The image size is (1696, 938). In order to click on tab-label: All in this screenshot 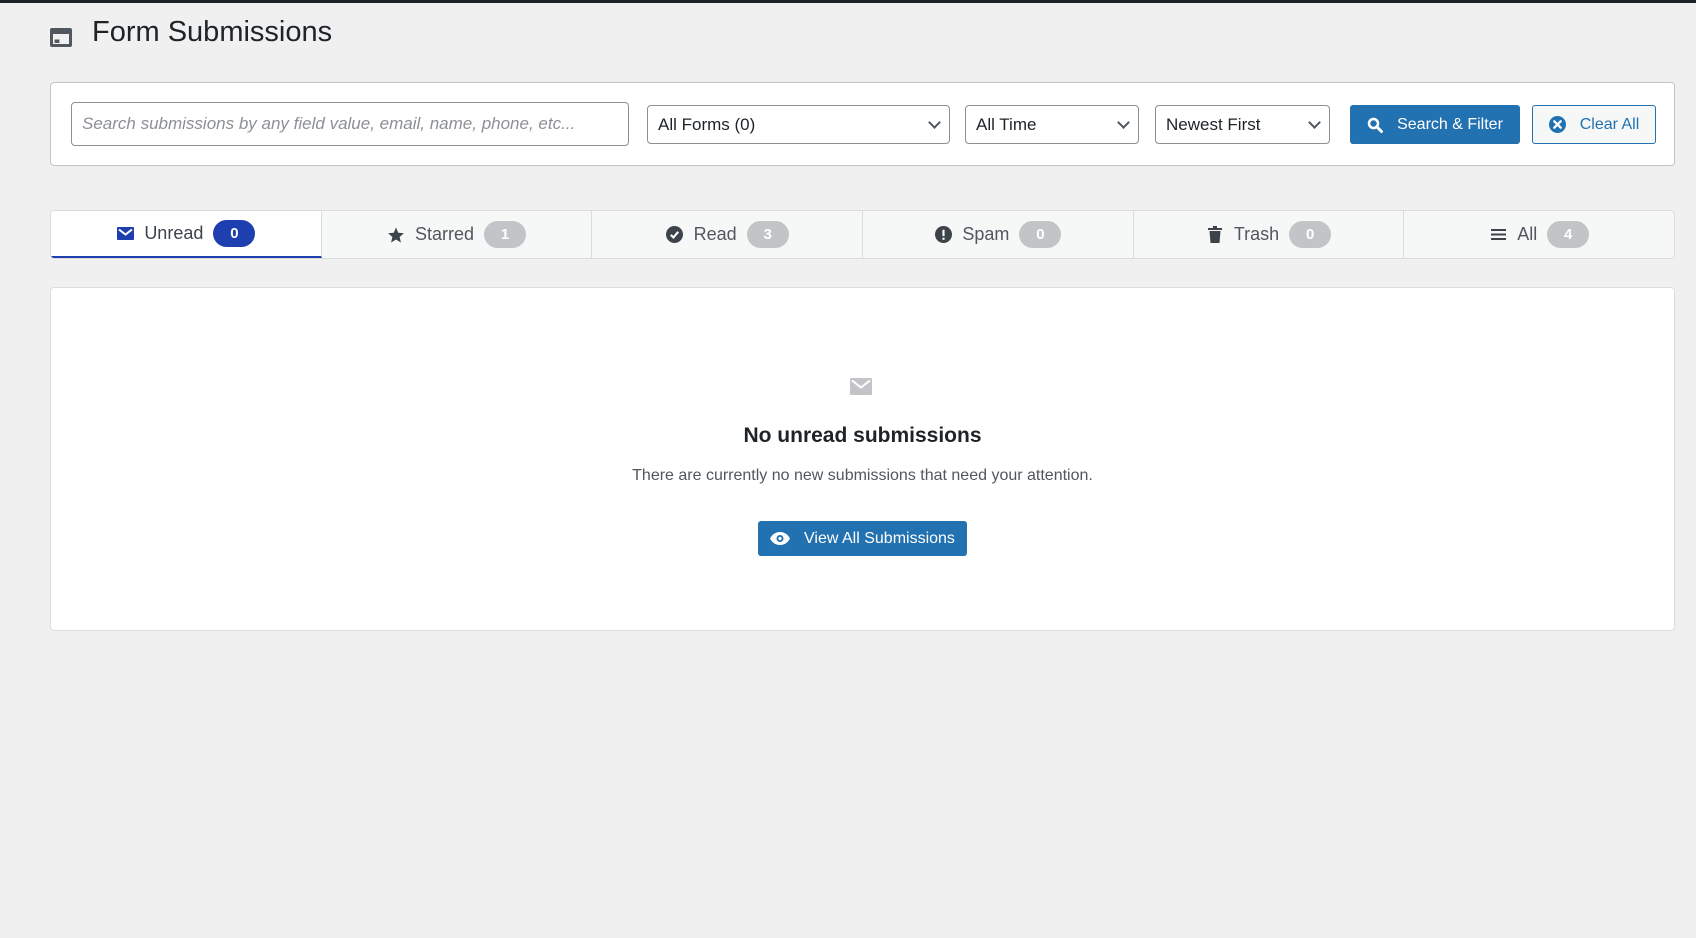, I will do `click(1527, 234)`.